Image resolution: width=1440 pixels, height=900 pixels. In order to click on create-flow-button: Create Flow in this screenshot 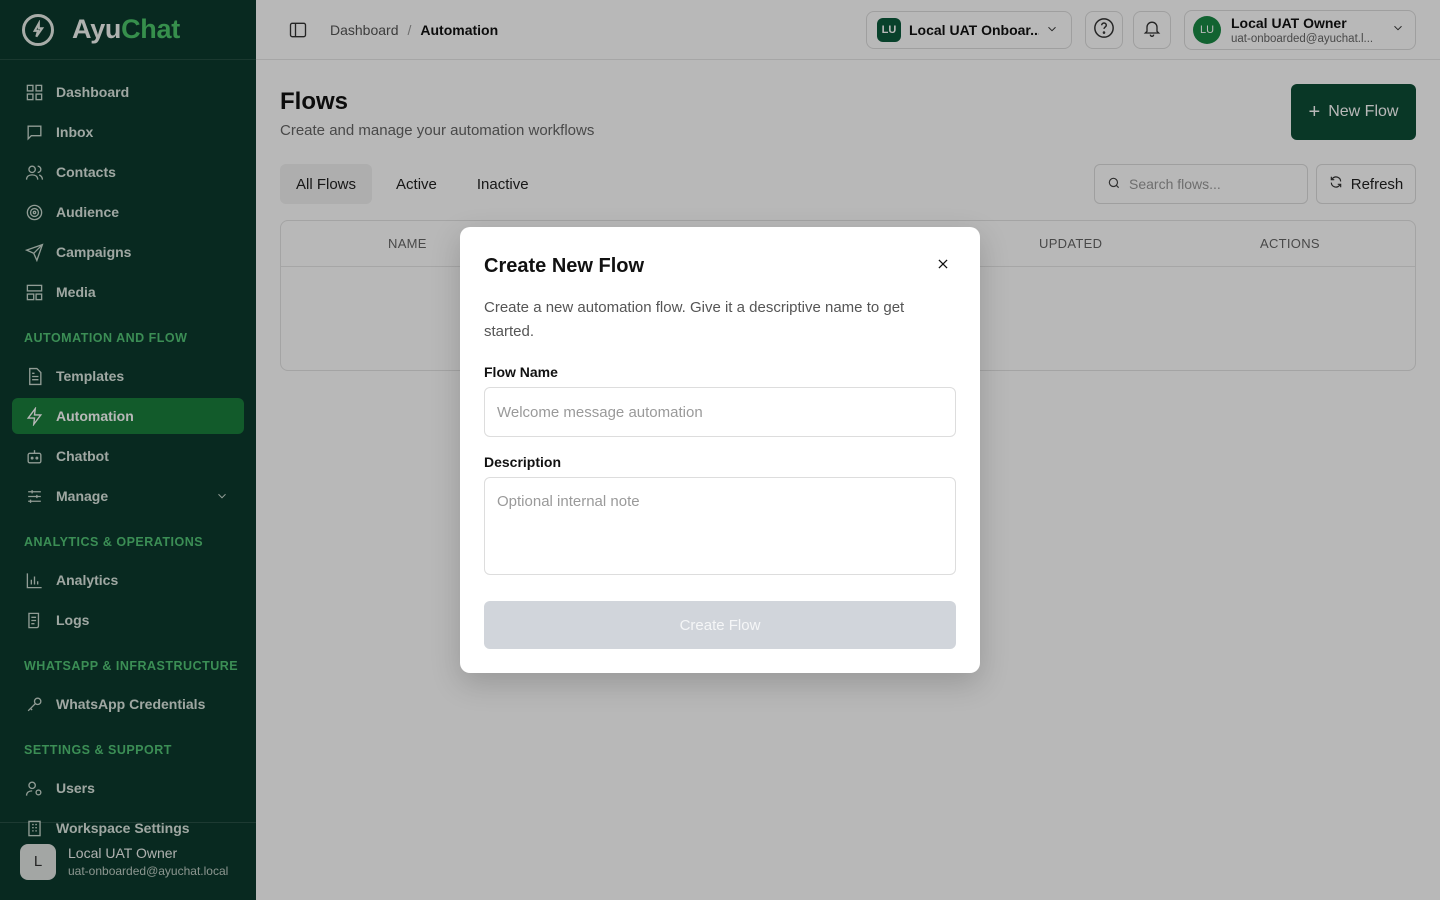, I will do `click(720, 625)`.